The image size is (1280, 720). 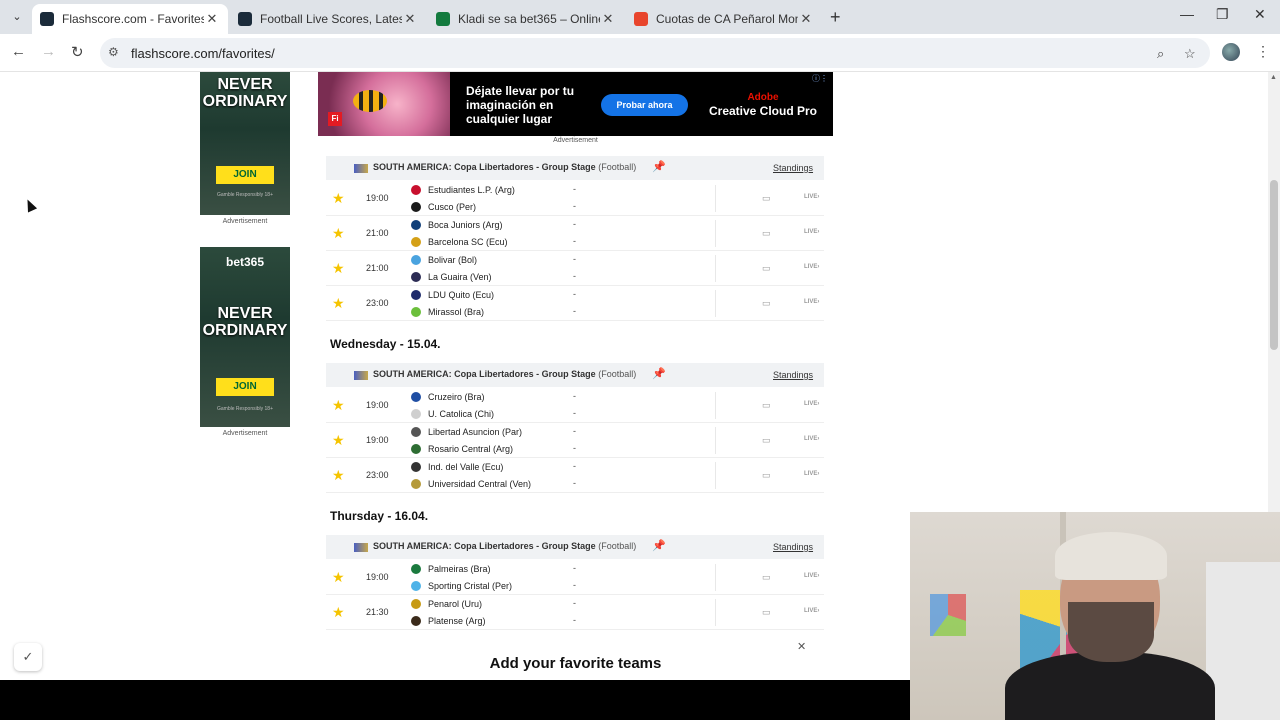 What do you see at coordinates (18, 51) in the screenshot?
I see `back-icon: ←` at bounding box center [18, 51].